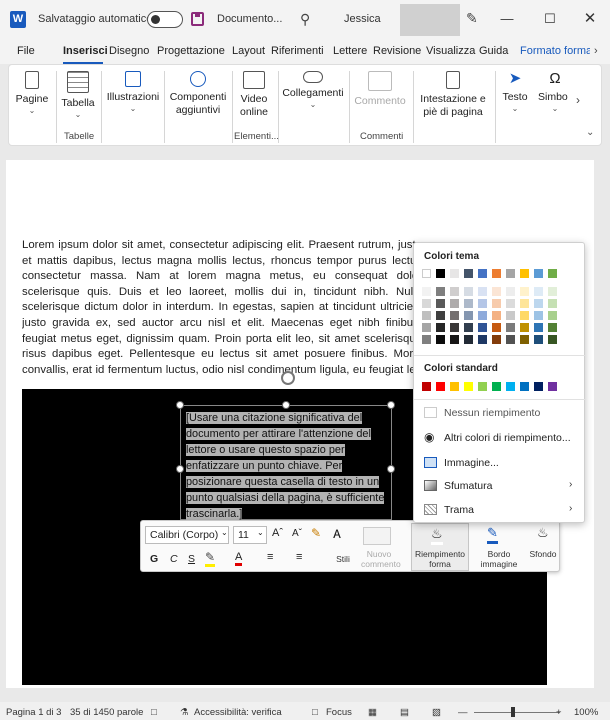 This screenshot has width=610, height=720. What do you see at coordinates (313, 105) in the screenshot?
I see `collegamenti-button: Collegamenti ⌄` at bounding box center [313, 105].